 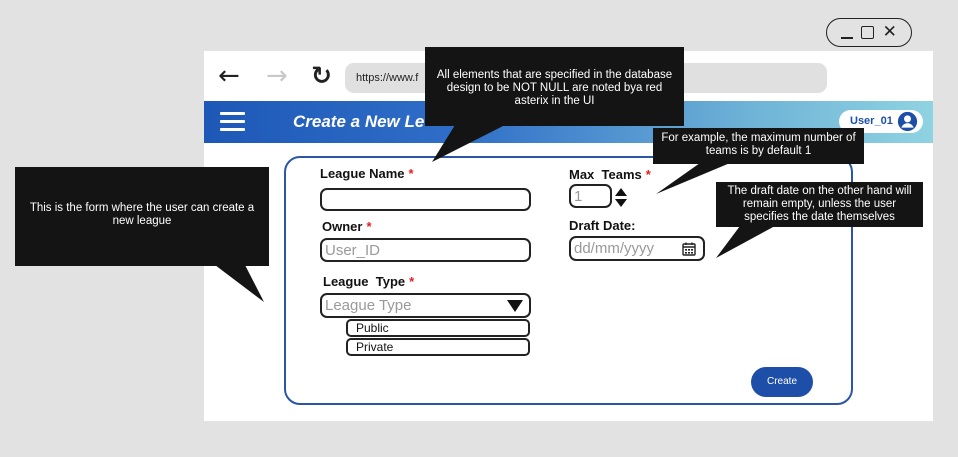 I want to click on league-type-option-private: Private, so click(x=438, y=347).